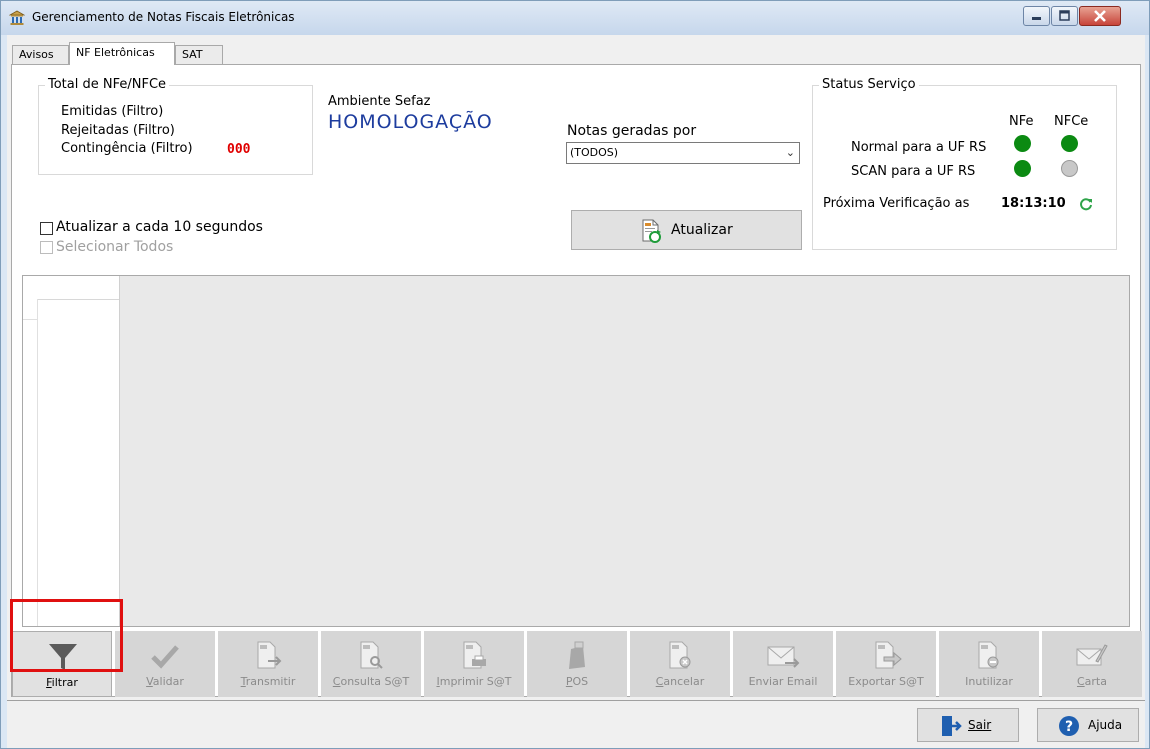 The width and height of the screenshot is (1150, 749). What do you see at coordinates (239, 149) in the screenshot?
I see `contingencia-count: 000` at bounding box center [239, 149].